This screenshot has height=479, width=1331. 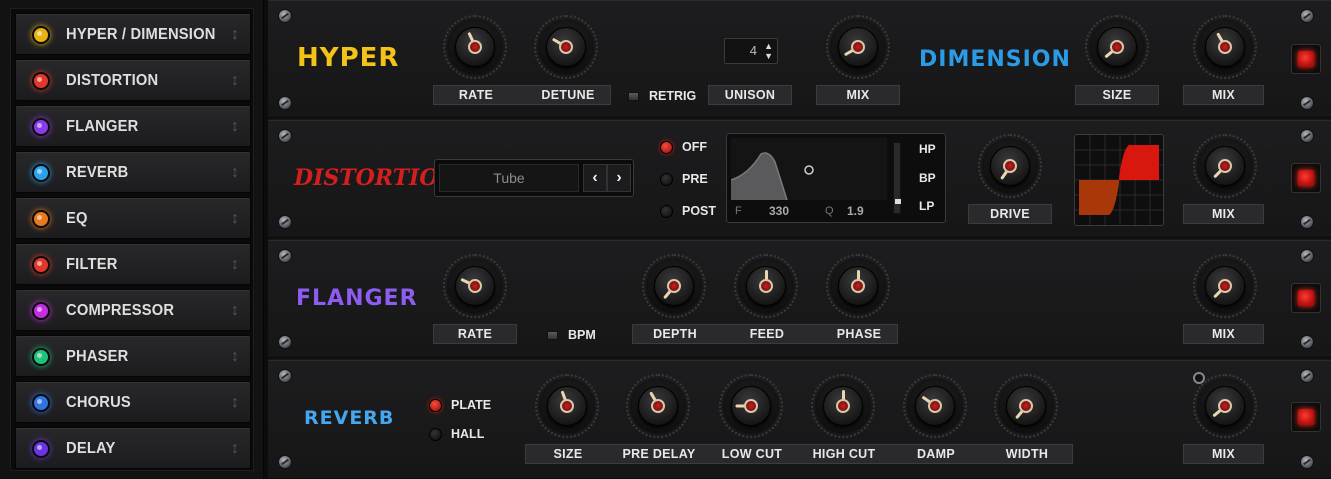 What do you see at coordinates (673, 96) in the screenshot?
I see `retrig-label: RETRIG` at bounding box center [673, 96].